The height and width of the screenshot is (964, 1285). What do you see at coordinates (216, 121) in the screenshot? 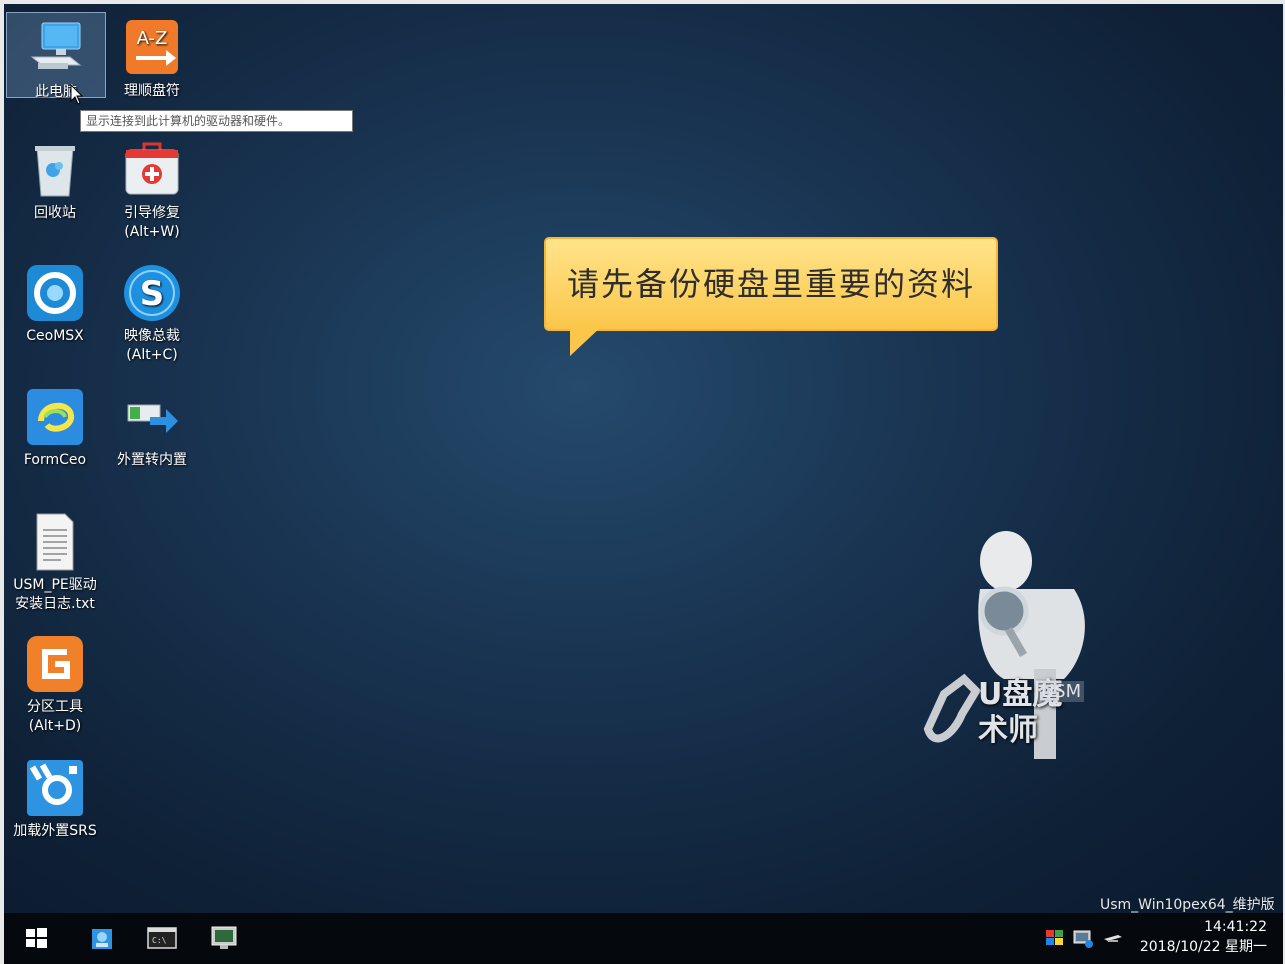
I see `tooltip: 显示连接到此计算机的驱动器和硬件。` at bounding box center [216, 121].